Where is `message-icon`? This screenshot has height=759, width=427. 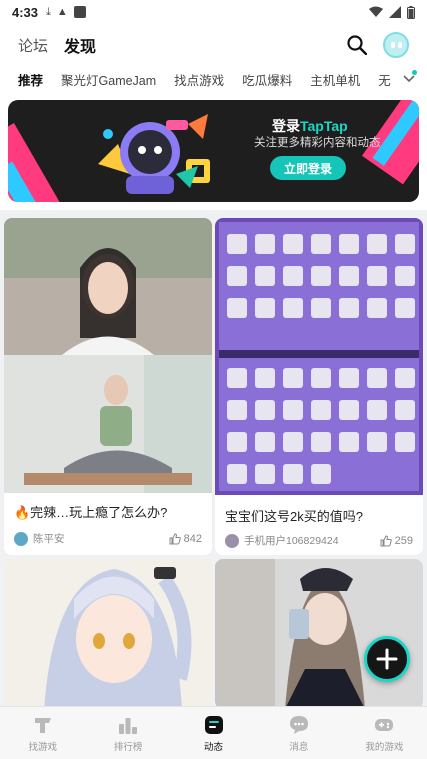 message-icon is located at coordinates (298, 724).